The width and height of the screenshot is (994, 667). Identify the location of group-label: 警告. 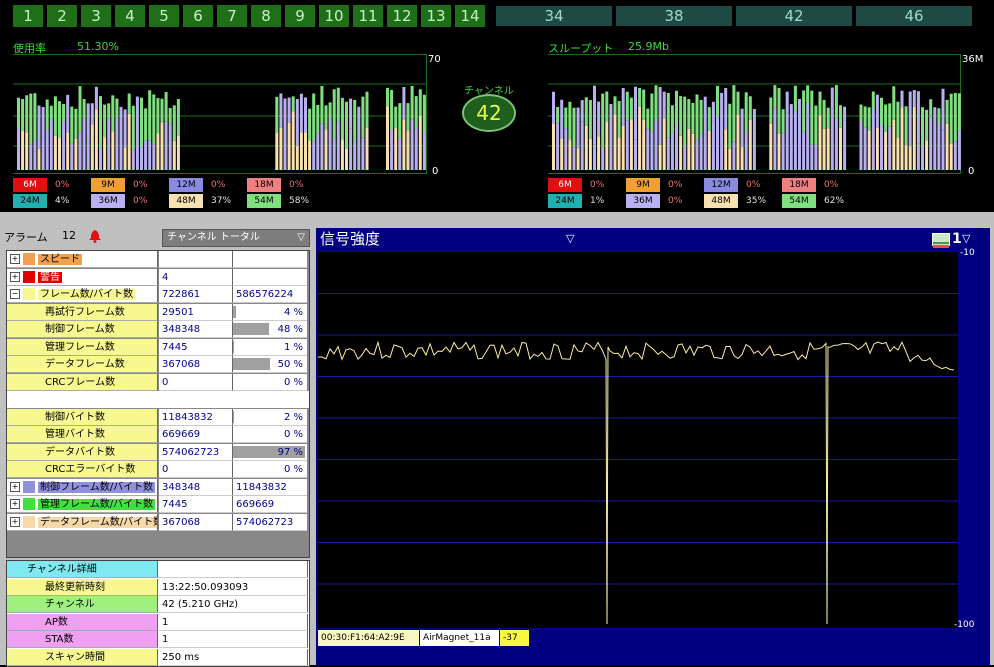
(50, 277).